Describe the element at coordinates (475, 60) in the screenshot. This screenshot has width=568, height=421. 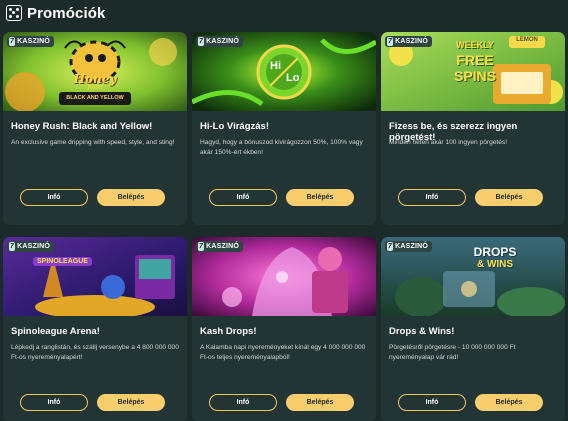
I see `banner-text: FREE` at that location.